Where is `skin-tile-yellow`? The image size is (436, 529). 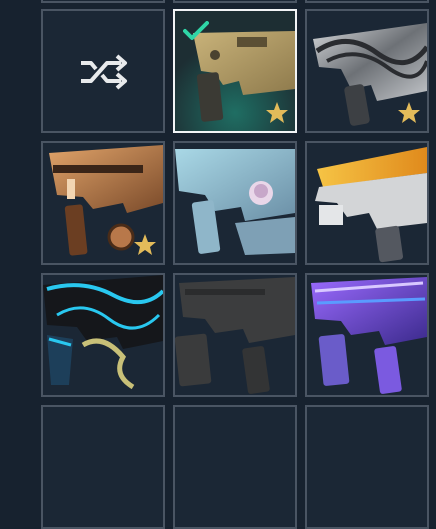
skin-tile-yellow is located at coordinates (367, 203).